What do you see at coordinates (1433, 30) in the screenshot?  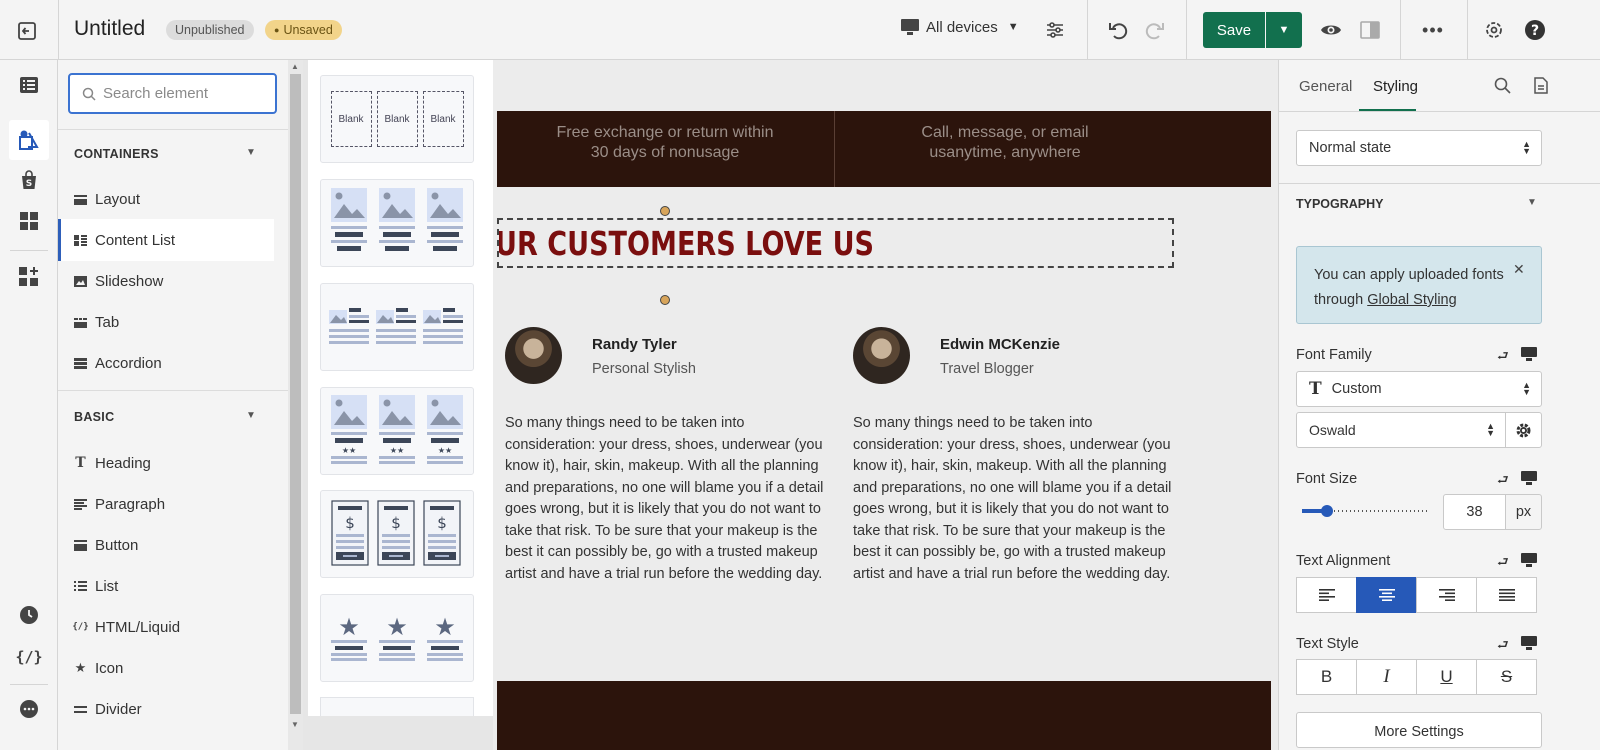 I see `more-options-icon: •••` at bounding box center [1433, 30].